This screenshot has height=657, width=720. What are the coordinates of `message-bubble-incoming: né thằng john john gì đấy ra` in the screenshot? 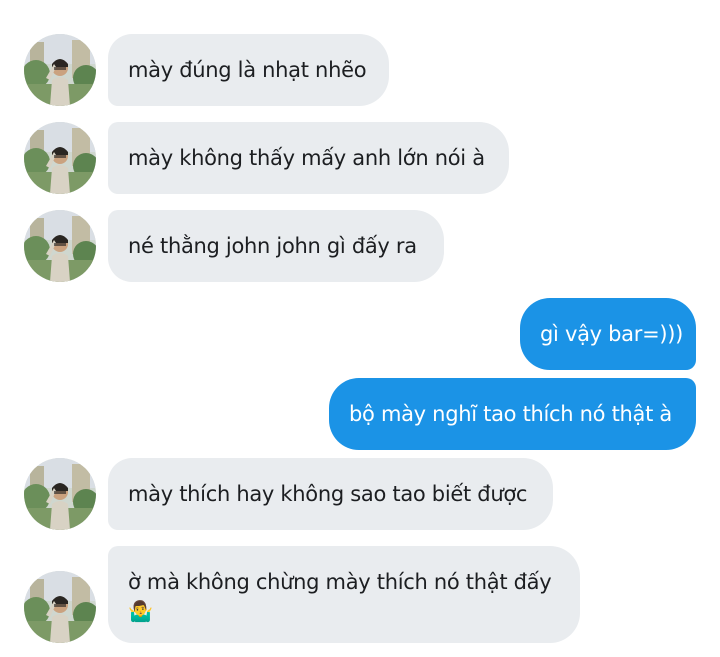 It's located at (276, 246).